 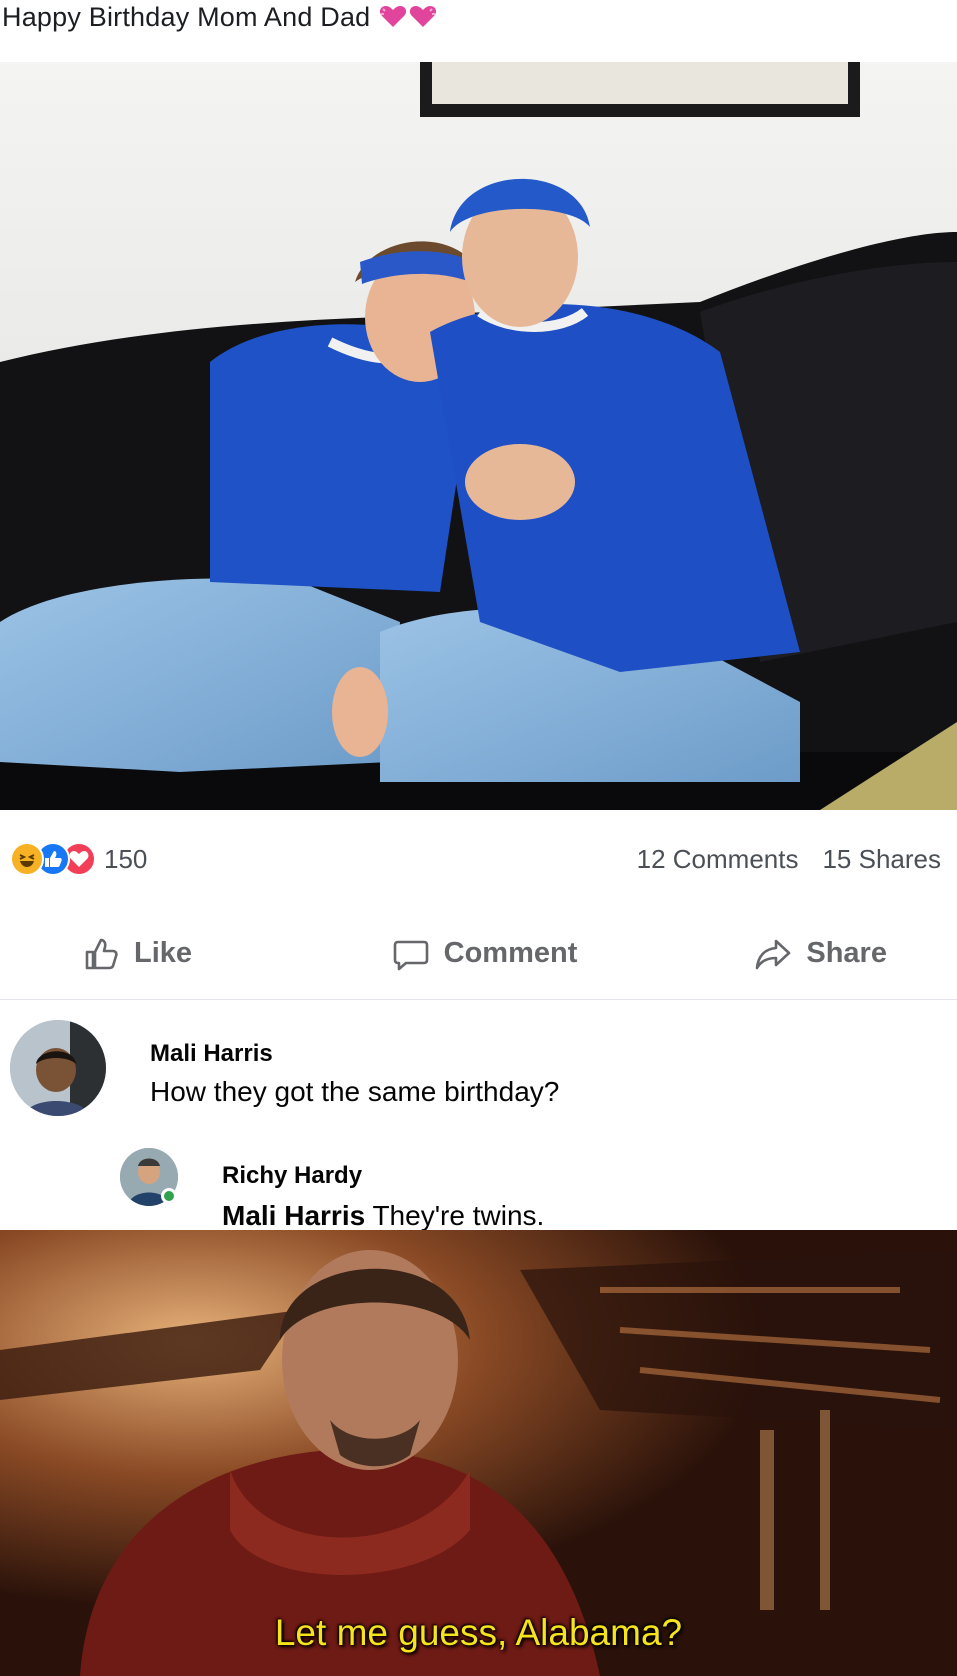 I want to click on reply-body: They're twins., so click(x=458, y=1215).